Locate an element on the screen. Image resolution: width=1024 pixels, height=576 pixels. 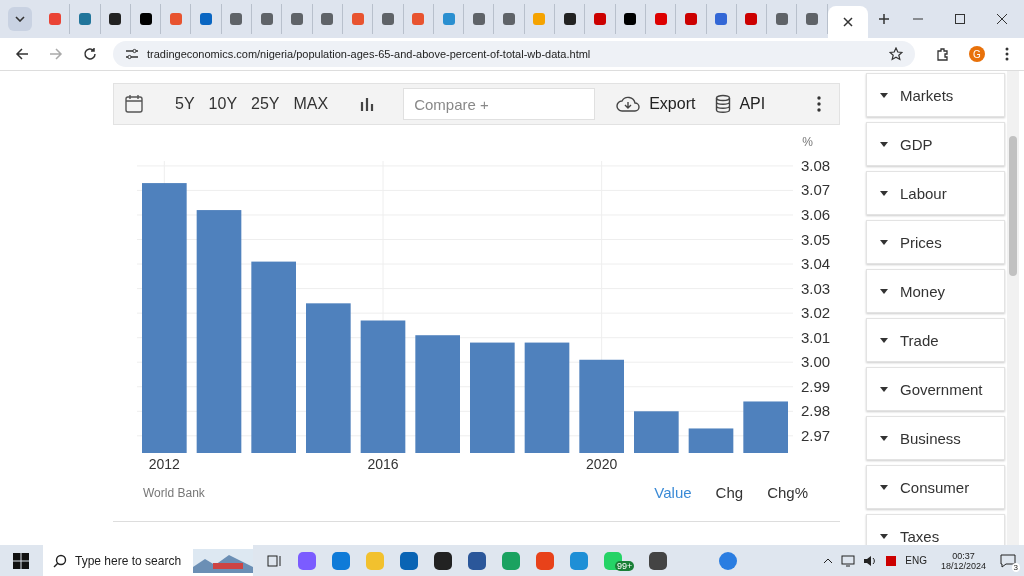
view-tab: Chg is located at coordinates (729, 492).